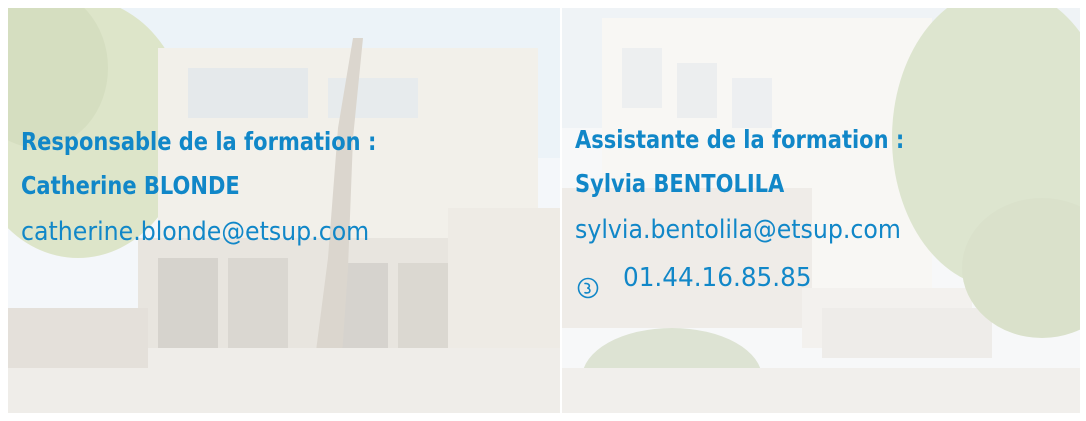  Describe the element at coordinates (717, 278) in the screenshot. I see `assistant-phone: 01.44.16.85.85` at that location.